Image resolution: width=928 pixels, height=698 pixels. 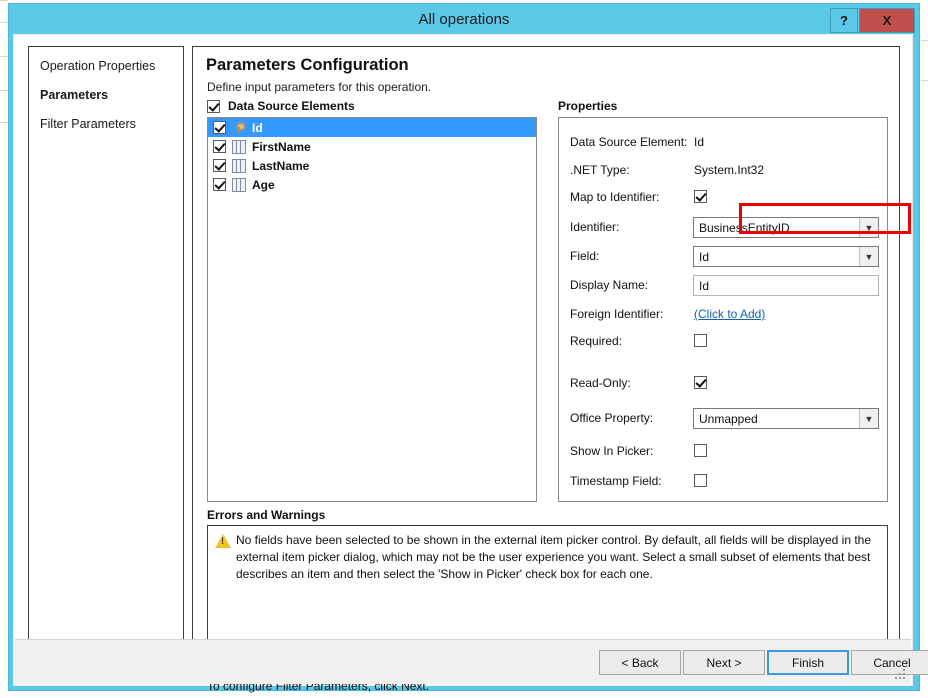 What do you see at coordinates (372, 165) in the screenshot?
I see `tree-row: LastName` at bounding box center [372, 165].